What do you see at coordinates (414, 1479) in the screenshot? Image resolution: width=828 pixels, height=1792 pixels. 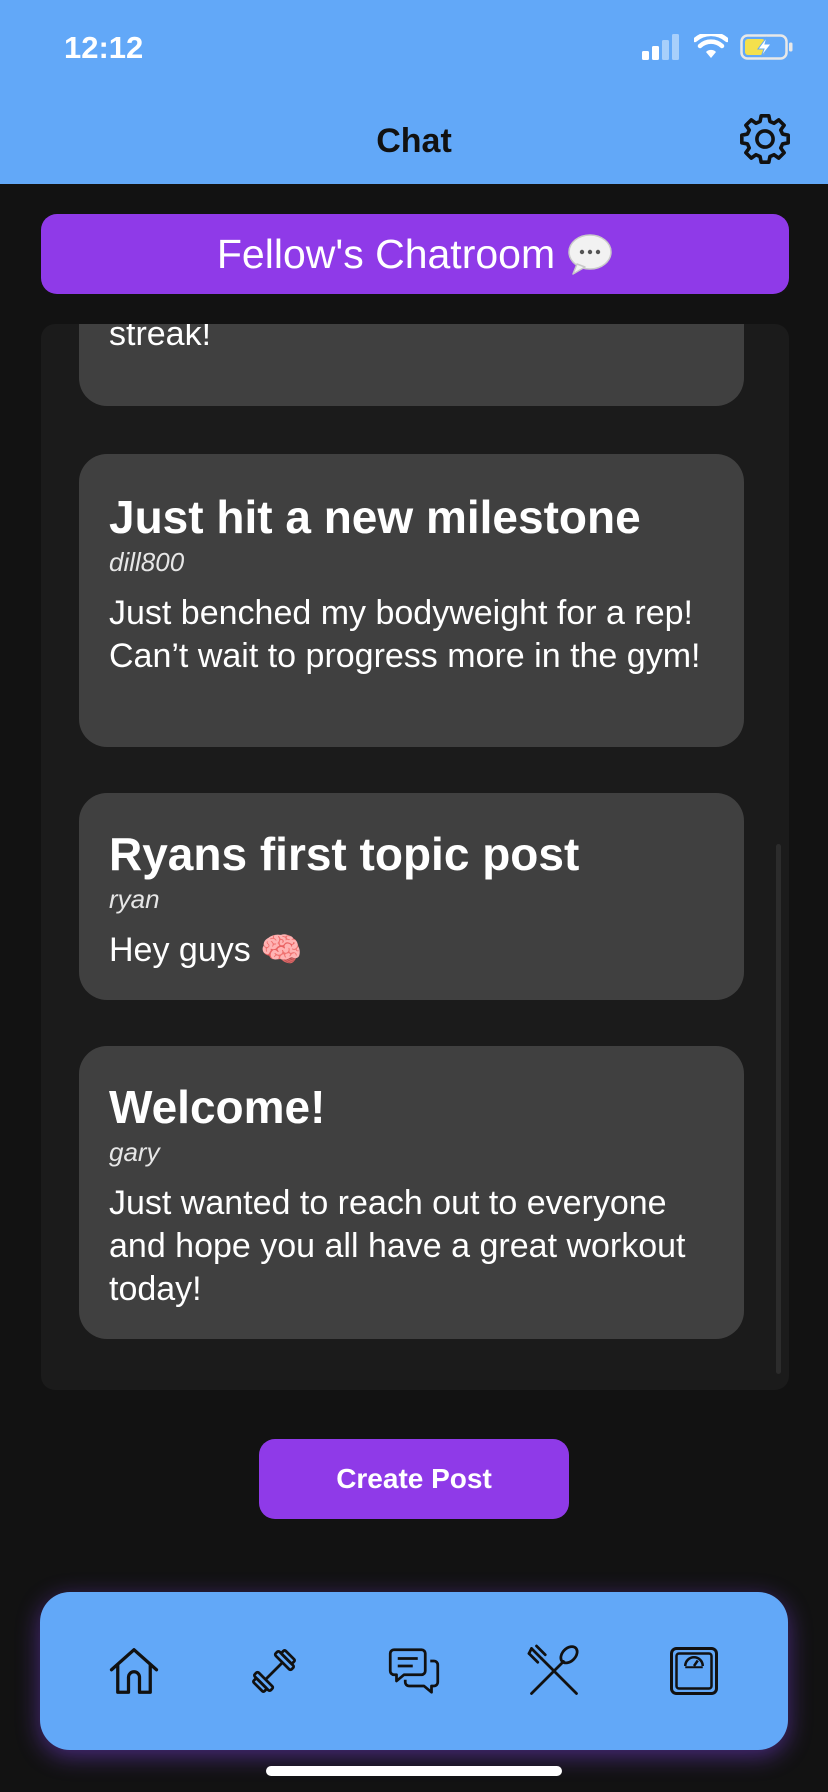 I see `create-post-button: Create Post` at bounding box center [414, 1479].